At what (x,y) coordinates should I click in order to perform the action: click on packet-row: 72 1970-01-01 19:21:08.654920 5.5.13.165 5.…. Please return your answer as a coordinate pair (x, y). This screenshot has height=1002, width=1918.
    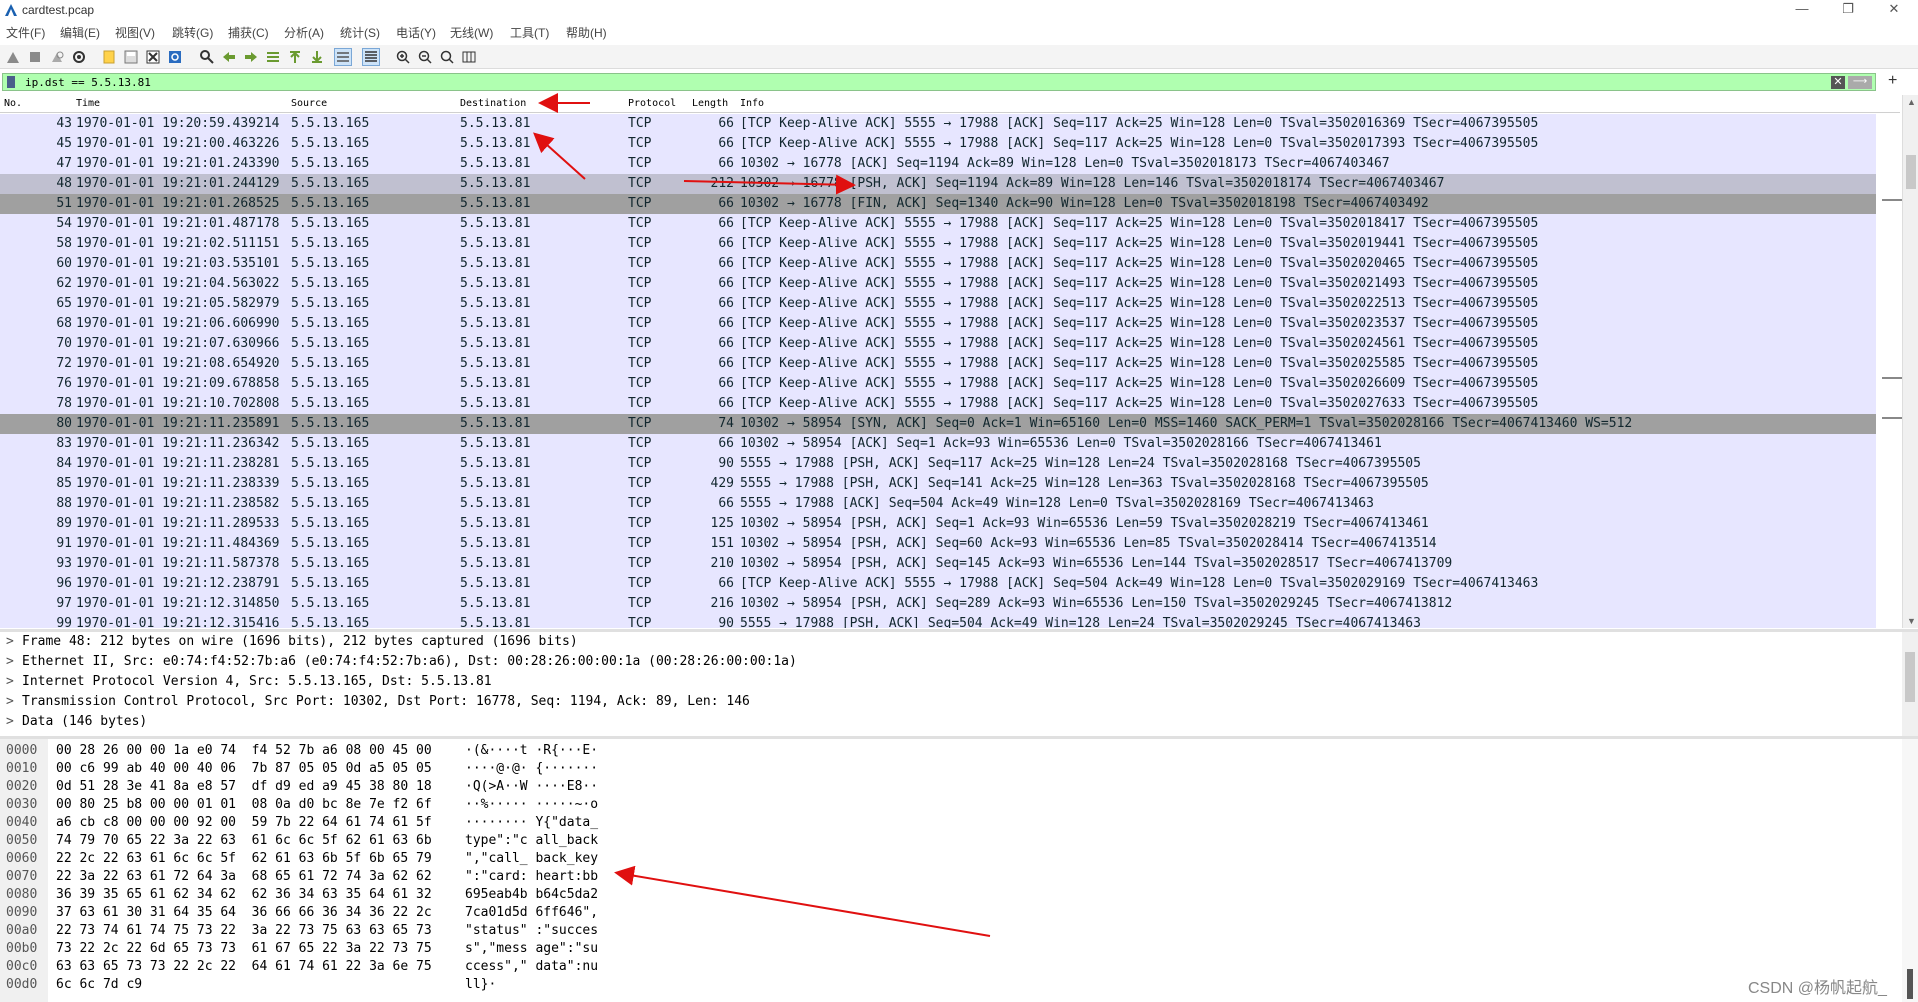
    Looking at the image, I should click on (938, 364).